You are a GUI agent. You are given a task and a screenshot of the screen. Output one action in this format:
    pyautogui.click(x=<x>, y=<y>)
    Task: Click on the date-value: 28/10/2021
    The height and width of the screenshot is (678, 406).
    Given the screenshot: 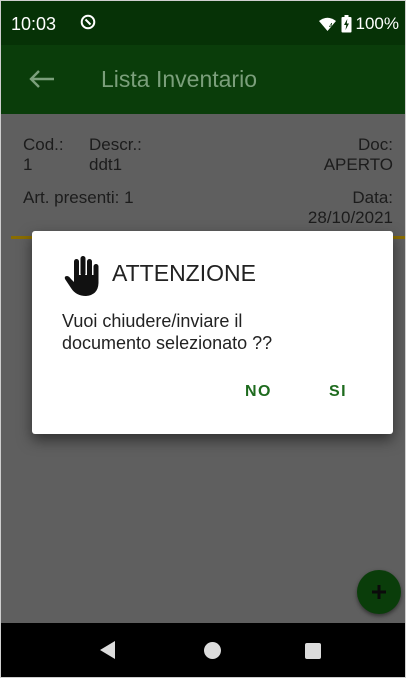 What is the action you would take?
    pyautogui.click(x=350, y=217)
    